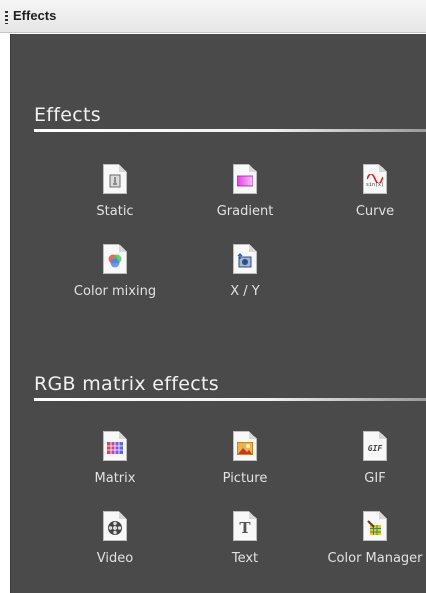 The height and width of the screenshot is (593, 426). What do you see at coordinates (213, 16) in the screenshot?
I see `panel-titlebar: Effects` at bounding box center [213, 16].